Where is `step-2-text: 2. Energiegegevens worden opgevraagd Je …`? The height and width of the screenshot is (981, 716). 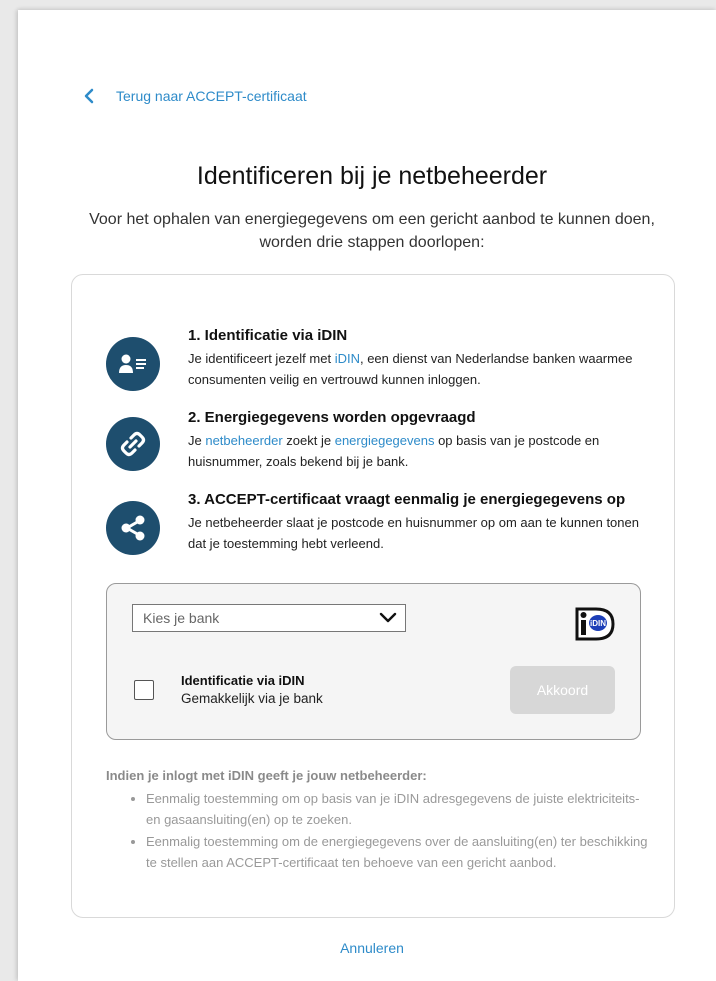
step-2-text: 2. Energiegegevens worden opgevraagd Je … is located at coordinates (418, 440).